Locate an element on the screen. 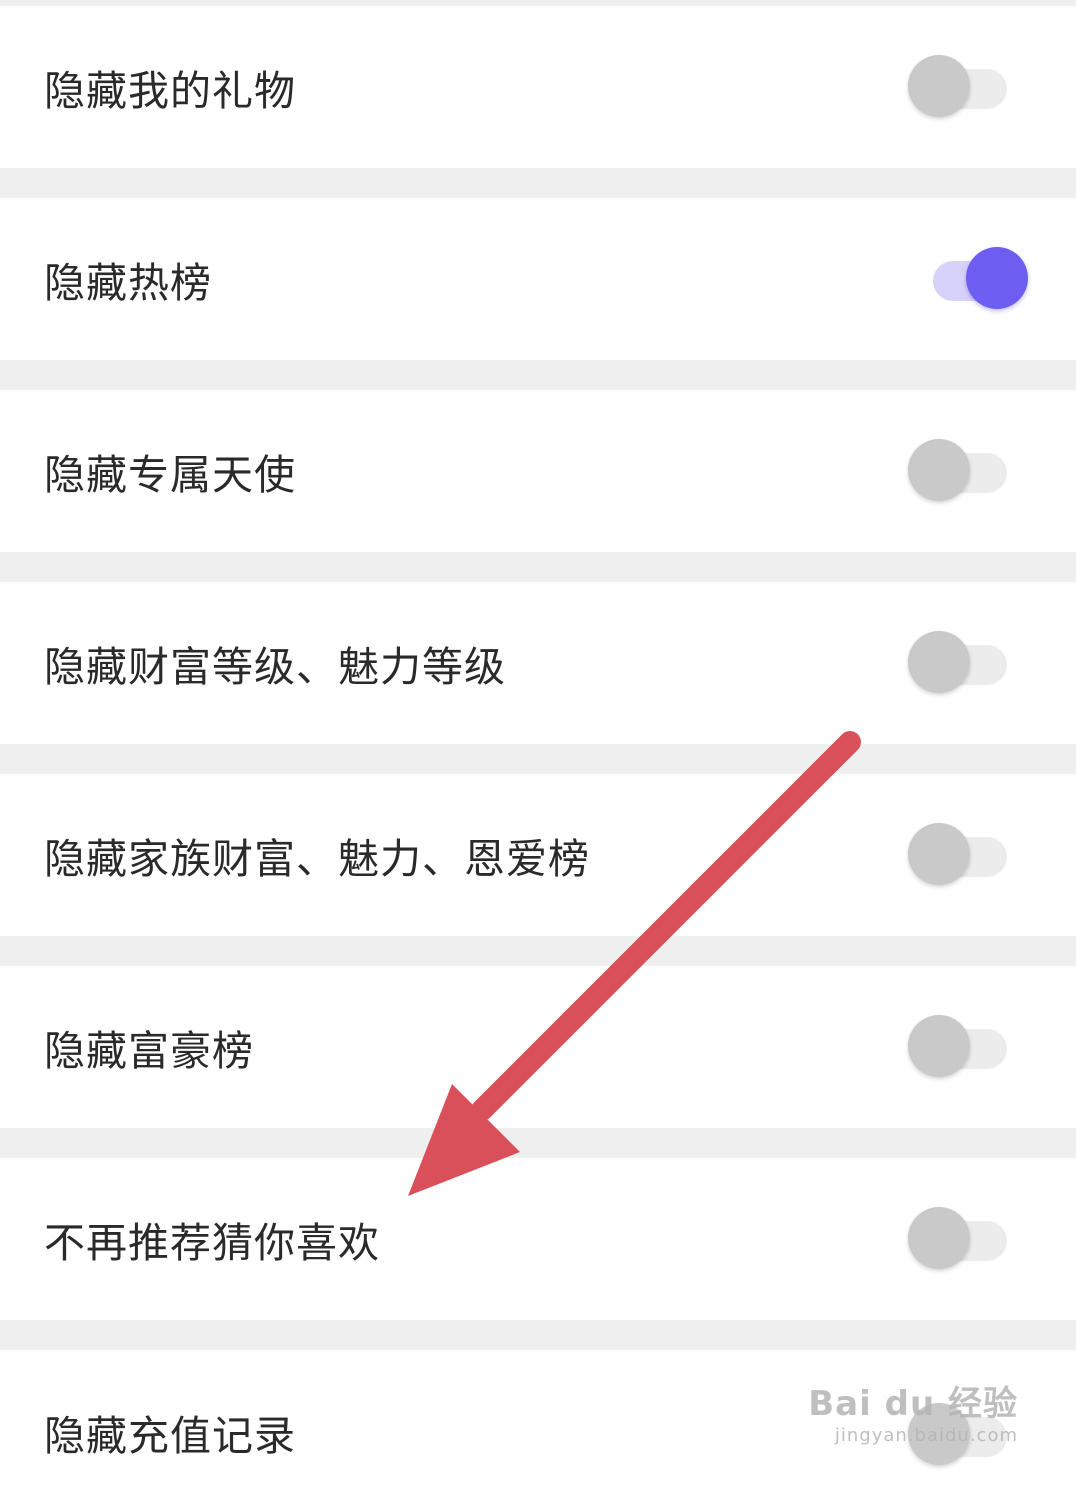 This screenshot has width=1076, height=1512. hide-wealth-charm-level-toggle is located at coordinates (967, 663).